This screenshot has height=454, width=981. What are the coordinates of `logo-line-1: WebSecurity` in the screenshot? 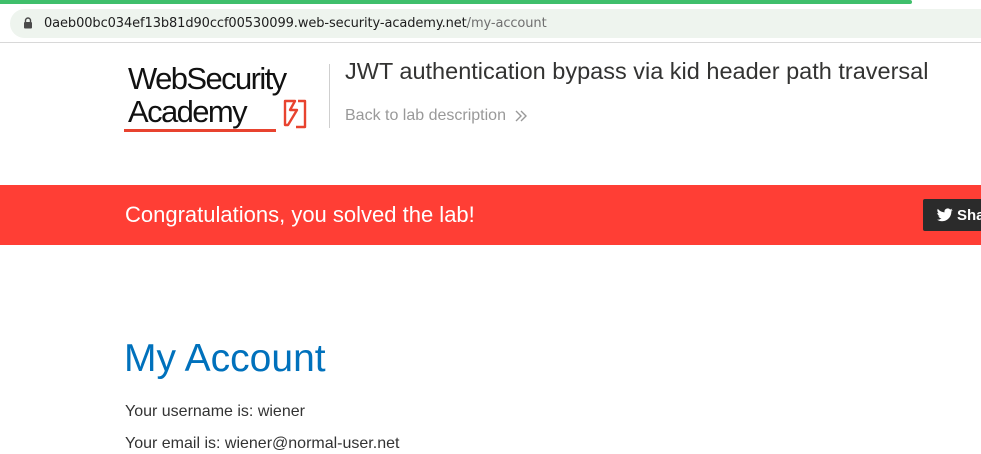 It's located at (207, 78).